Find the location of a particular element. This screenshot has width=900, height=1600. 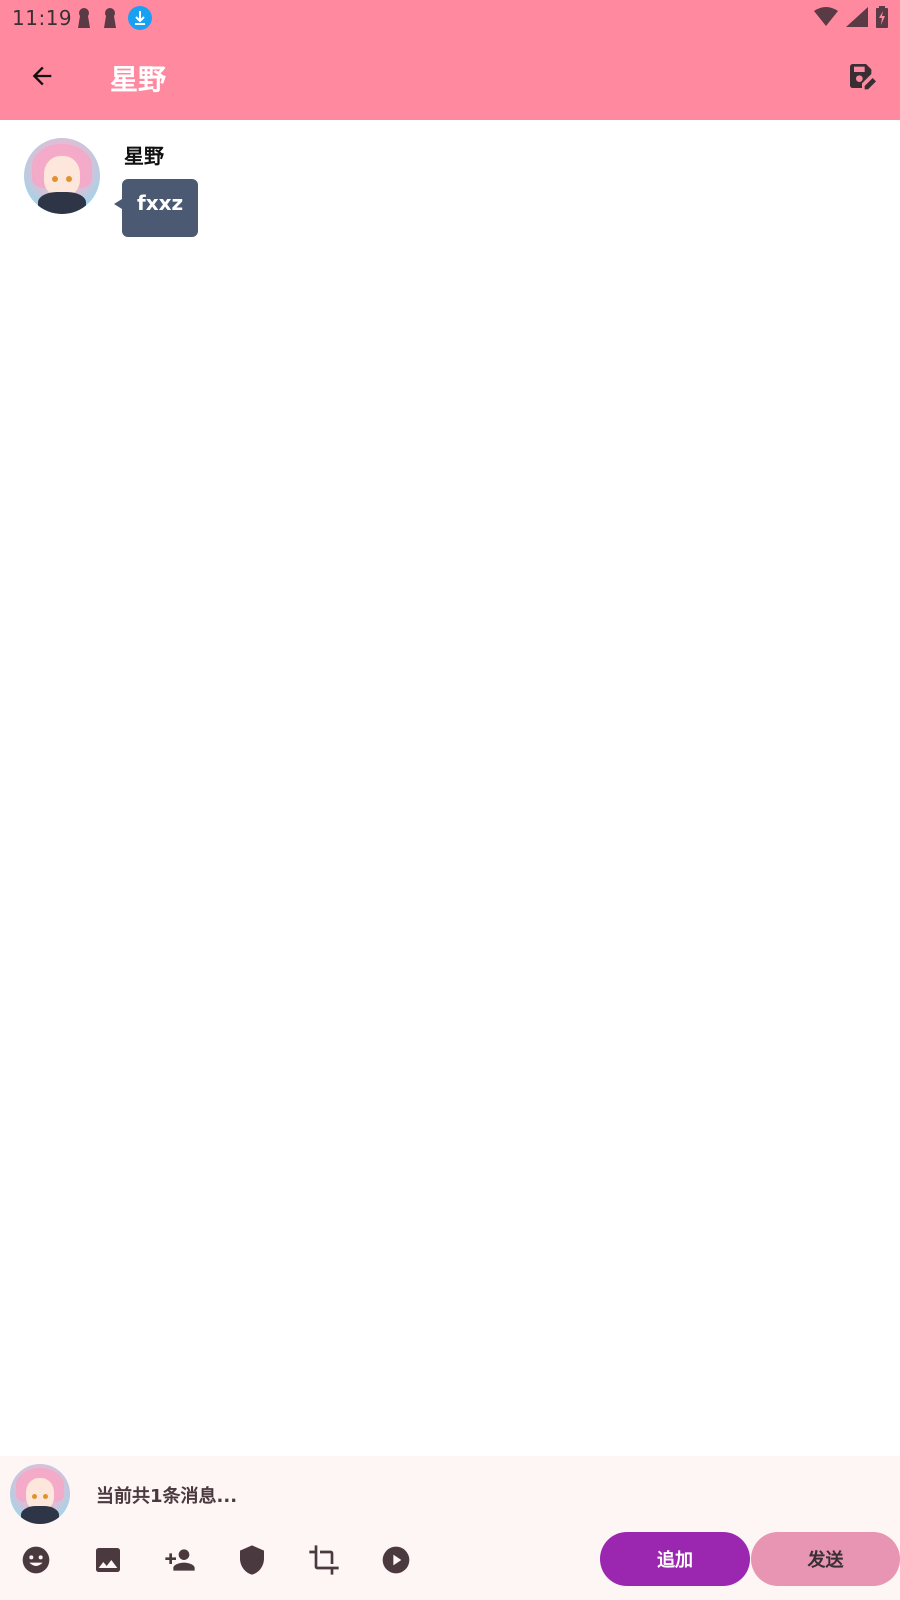

sender-name: 星野 is located at coordinates (144, 156).